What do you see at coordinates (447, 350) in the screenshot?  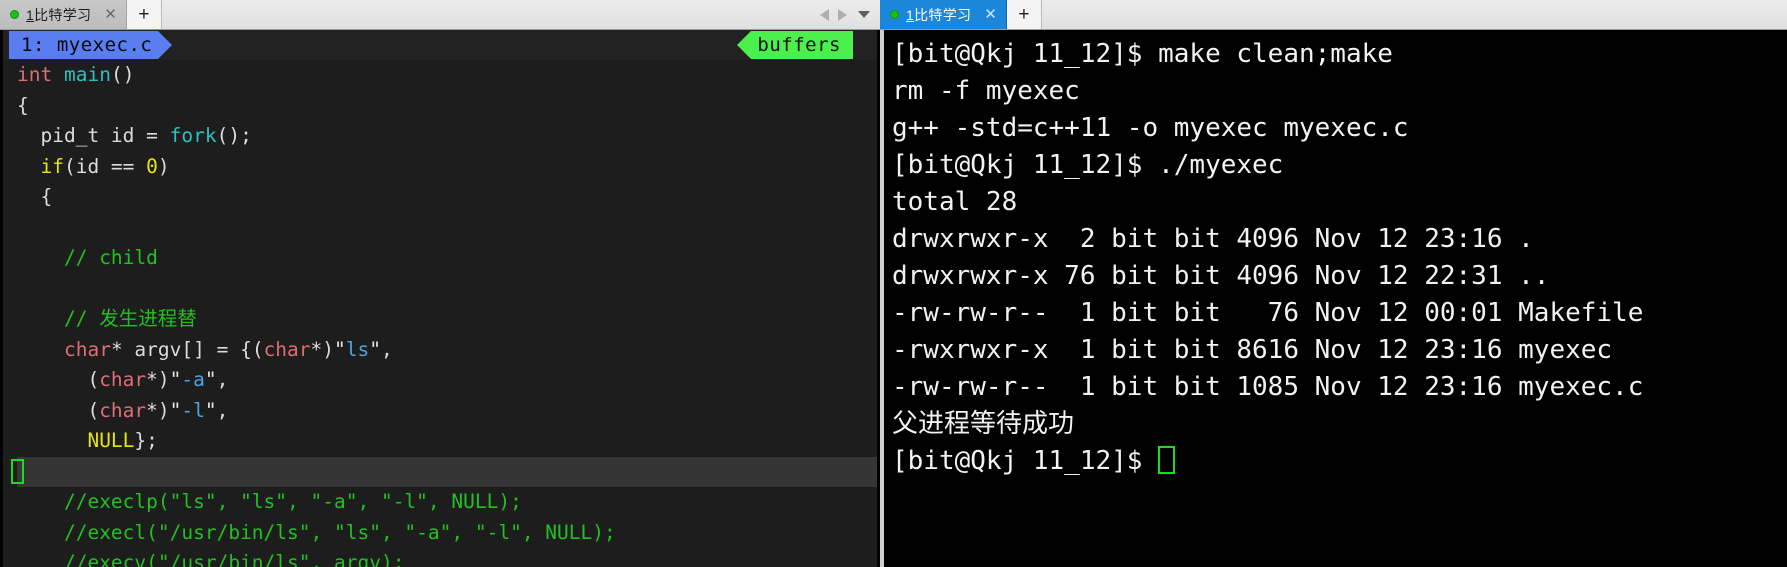 I see `code-line: char* argv[] = {(char*)"ls",` at bounding box center [447, 350].